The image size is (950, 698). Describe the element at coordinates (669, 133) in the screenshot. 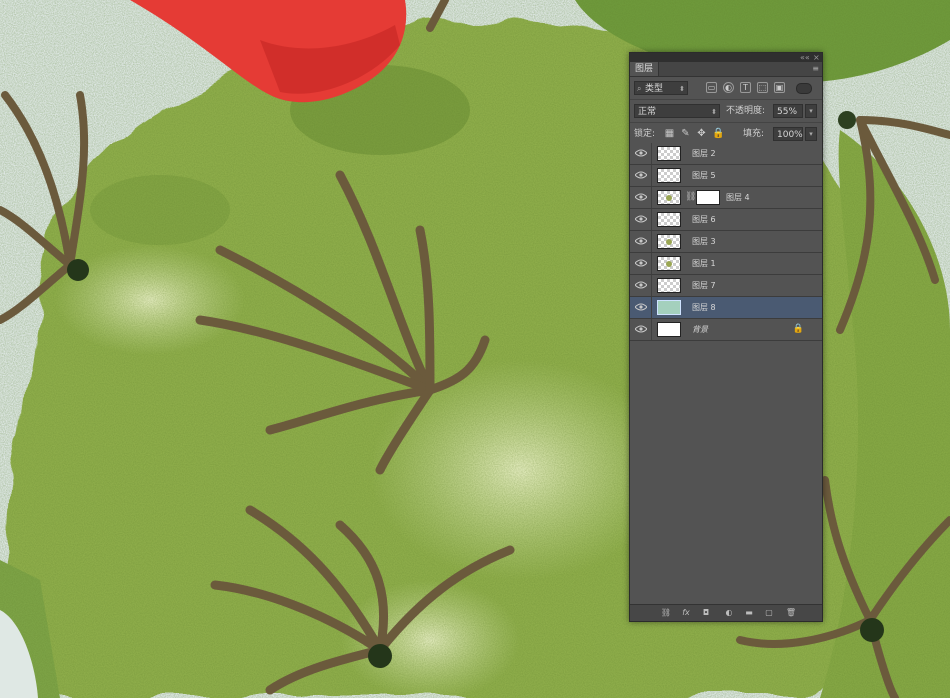

I see `lock-transparent-icon: ▦` at that location.